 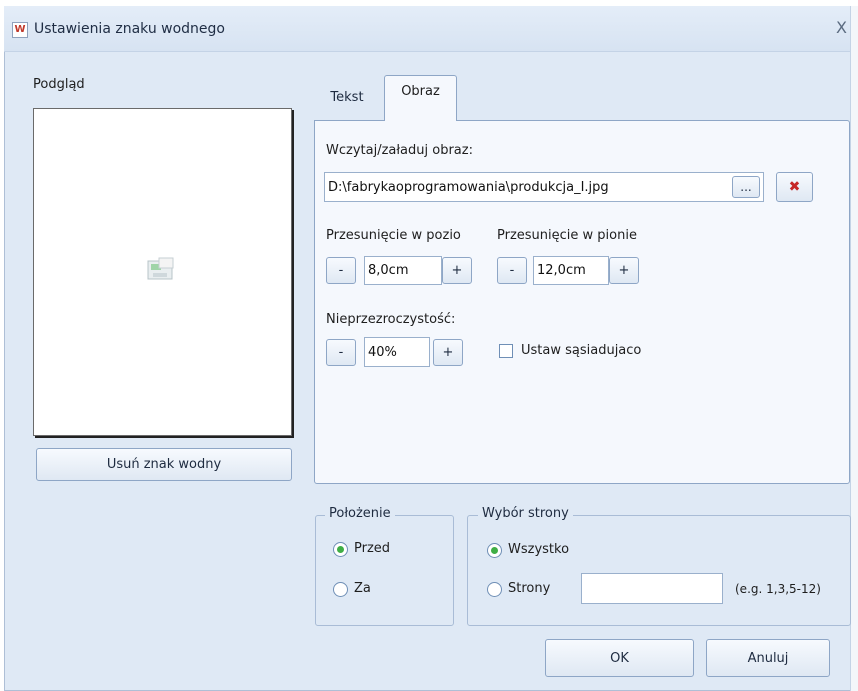 What do you see at coordinates (388, 270) in the screenshot?
I see `horizontal-offset-value: 8,0cm` at bounding box center [388, 270].